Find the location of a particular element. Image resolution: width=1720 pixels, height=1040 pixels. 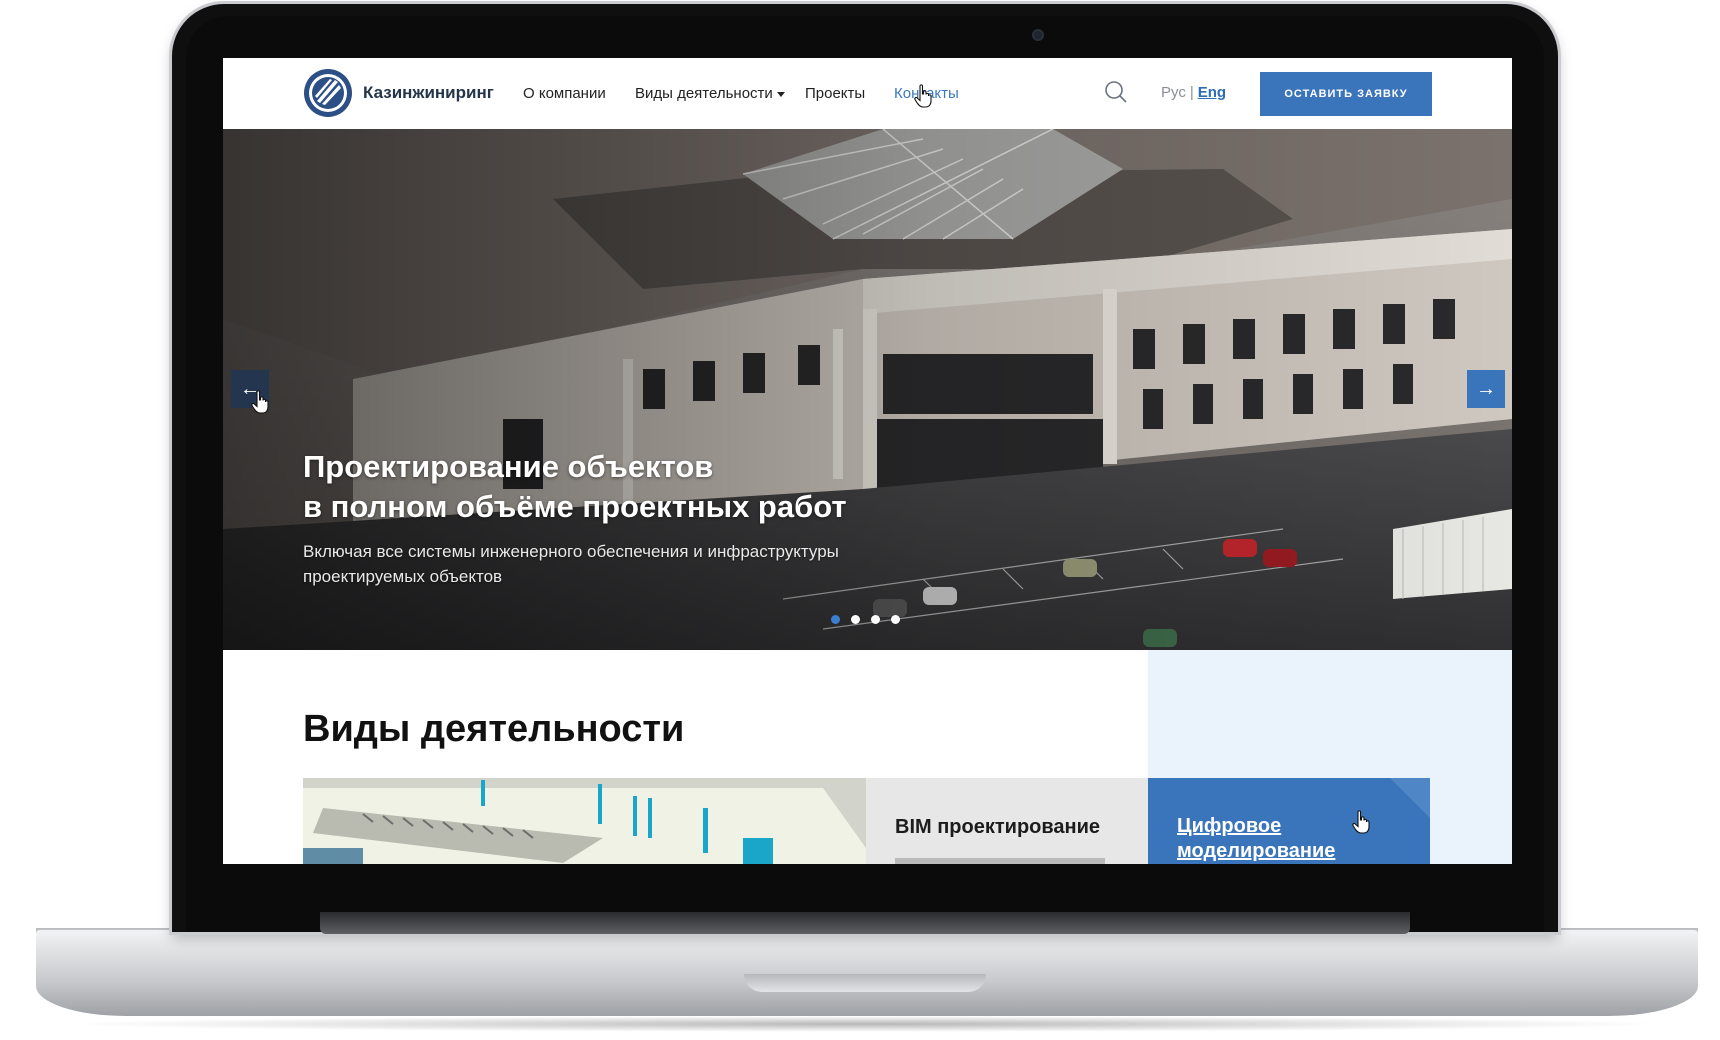

card-bim-title: BIM проектирование is located at coordinates (998, 827).